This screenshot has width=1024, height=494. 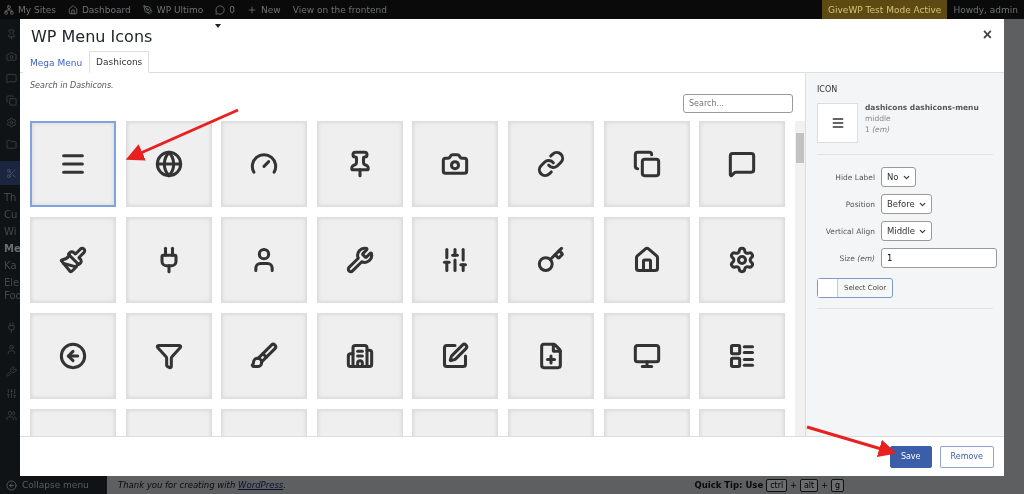 I want to click on monitor-icon, so click(x=646, y=356).